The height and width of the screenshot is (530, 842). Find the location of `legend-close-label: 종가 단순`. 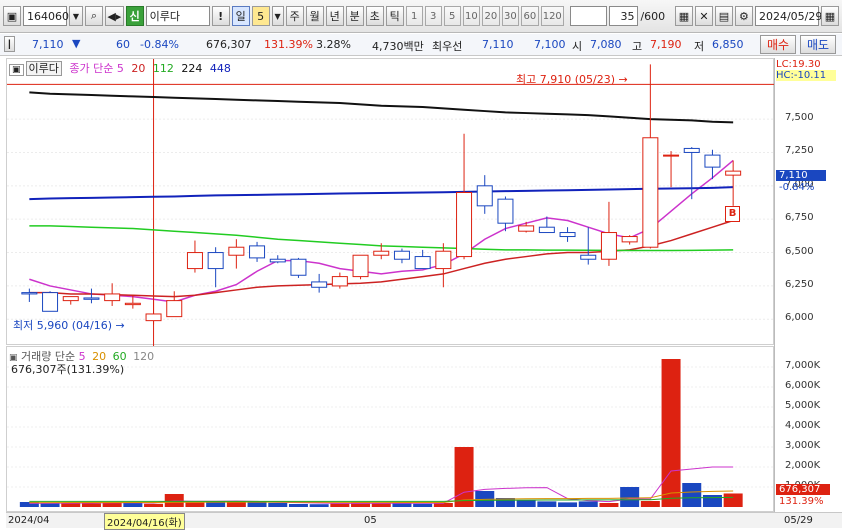

legend-close-label: 종가 단순 is located at coordinates (91, 68).